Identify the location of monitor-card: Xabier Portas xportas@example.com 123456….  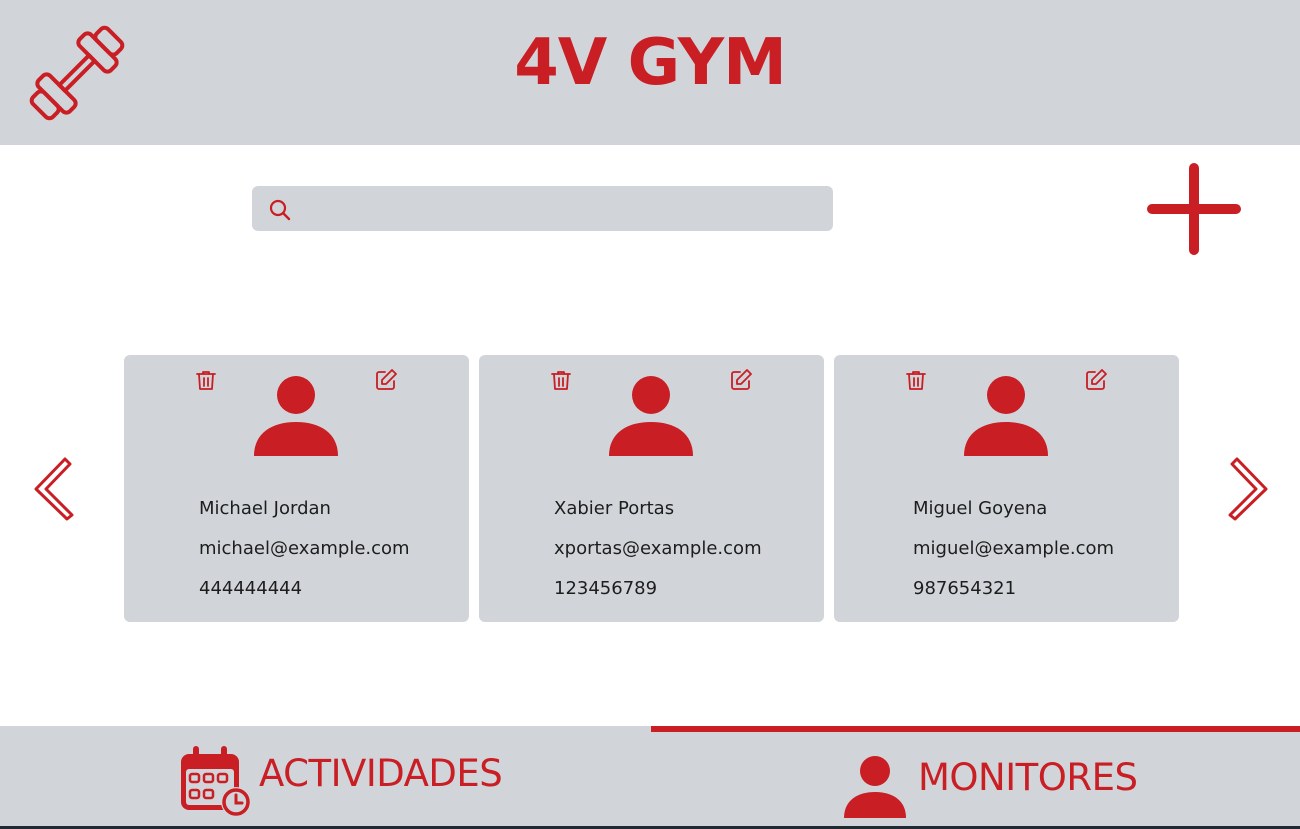
(651, 488).